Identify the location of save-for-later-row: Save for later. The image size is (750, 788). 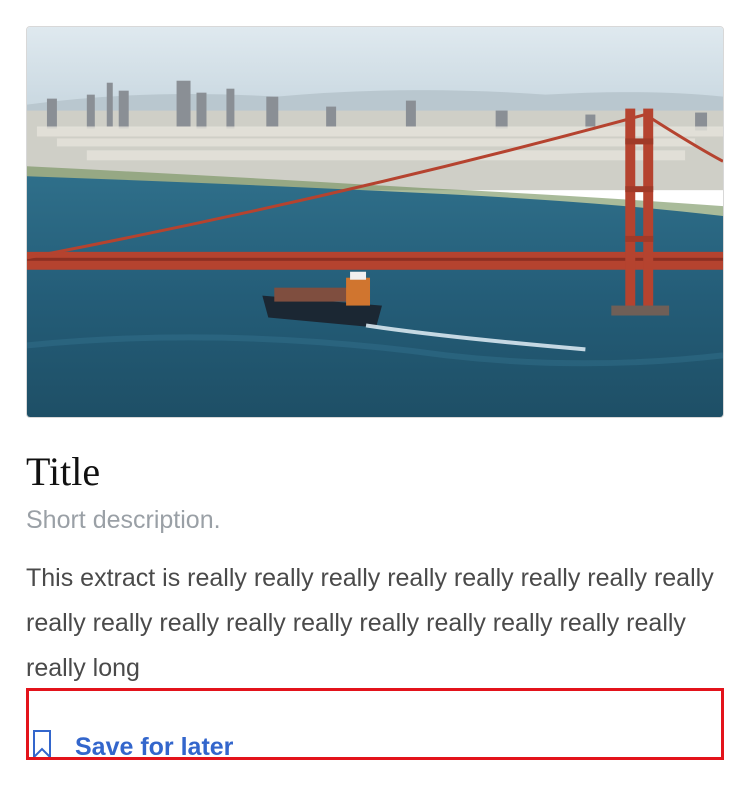
(375, 724).